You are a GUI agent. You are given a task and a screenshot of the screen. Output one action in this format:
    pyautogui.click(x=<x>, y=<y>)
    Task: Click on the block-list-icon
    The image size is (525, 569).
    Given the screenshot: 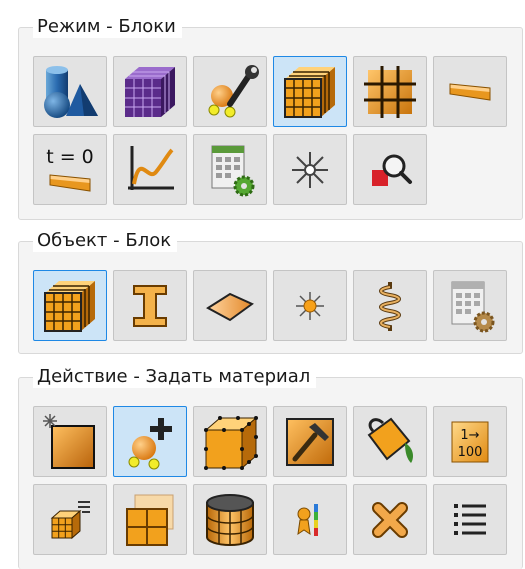 What is the action you would take?
    pyautogui.click(x=70, y=519)
    